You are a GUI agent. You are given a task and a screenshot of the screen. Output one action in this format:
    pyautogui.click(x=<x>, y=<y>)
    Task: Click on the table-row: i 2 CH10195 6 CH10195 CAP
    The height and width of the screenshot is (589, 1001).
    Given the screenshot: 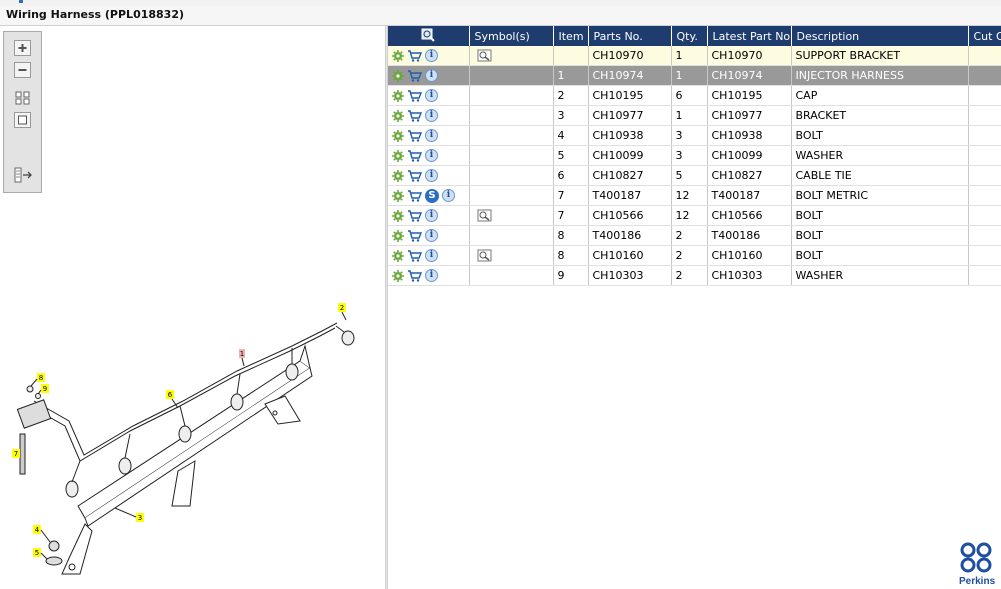 What is the action you would take?
    pyautogui.click(x=694, y=95)
    